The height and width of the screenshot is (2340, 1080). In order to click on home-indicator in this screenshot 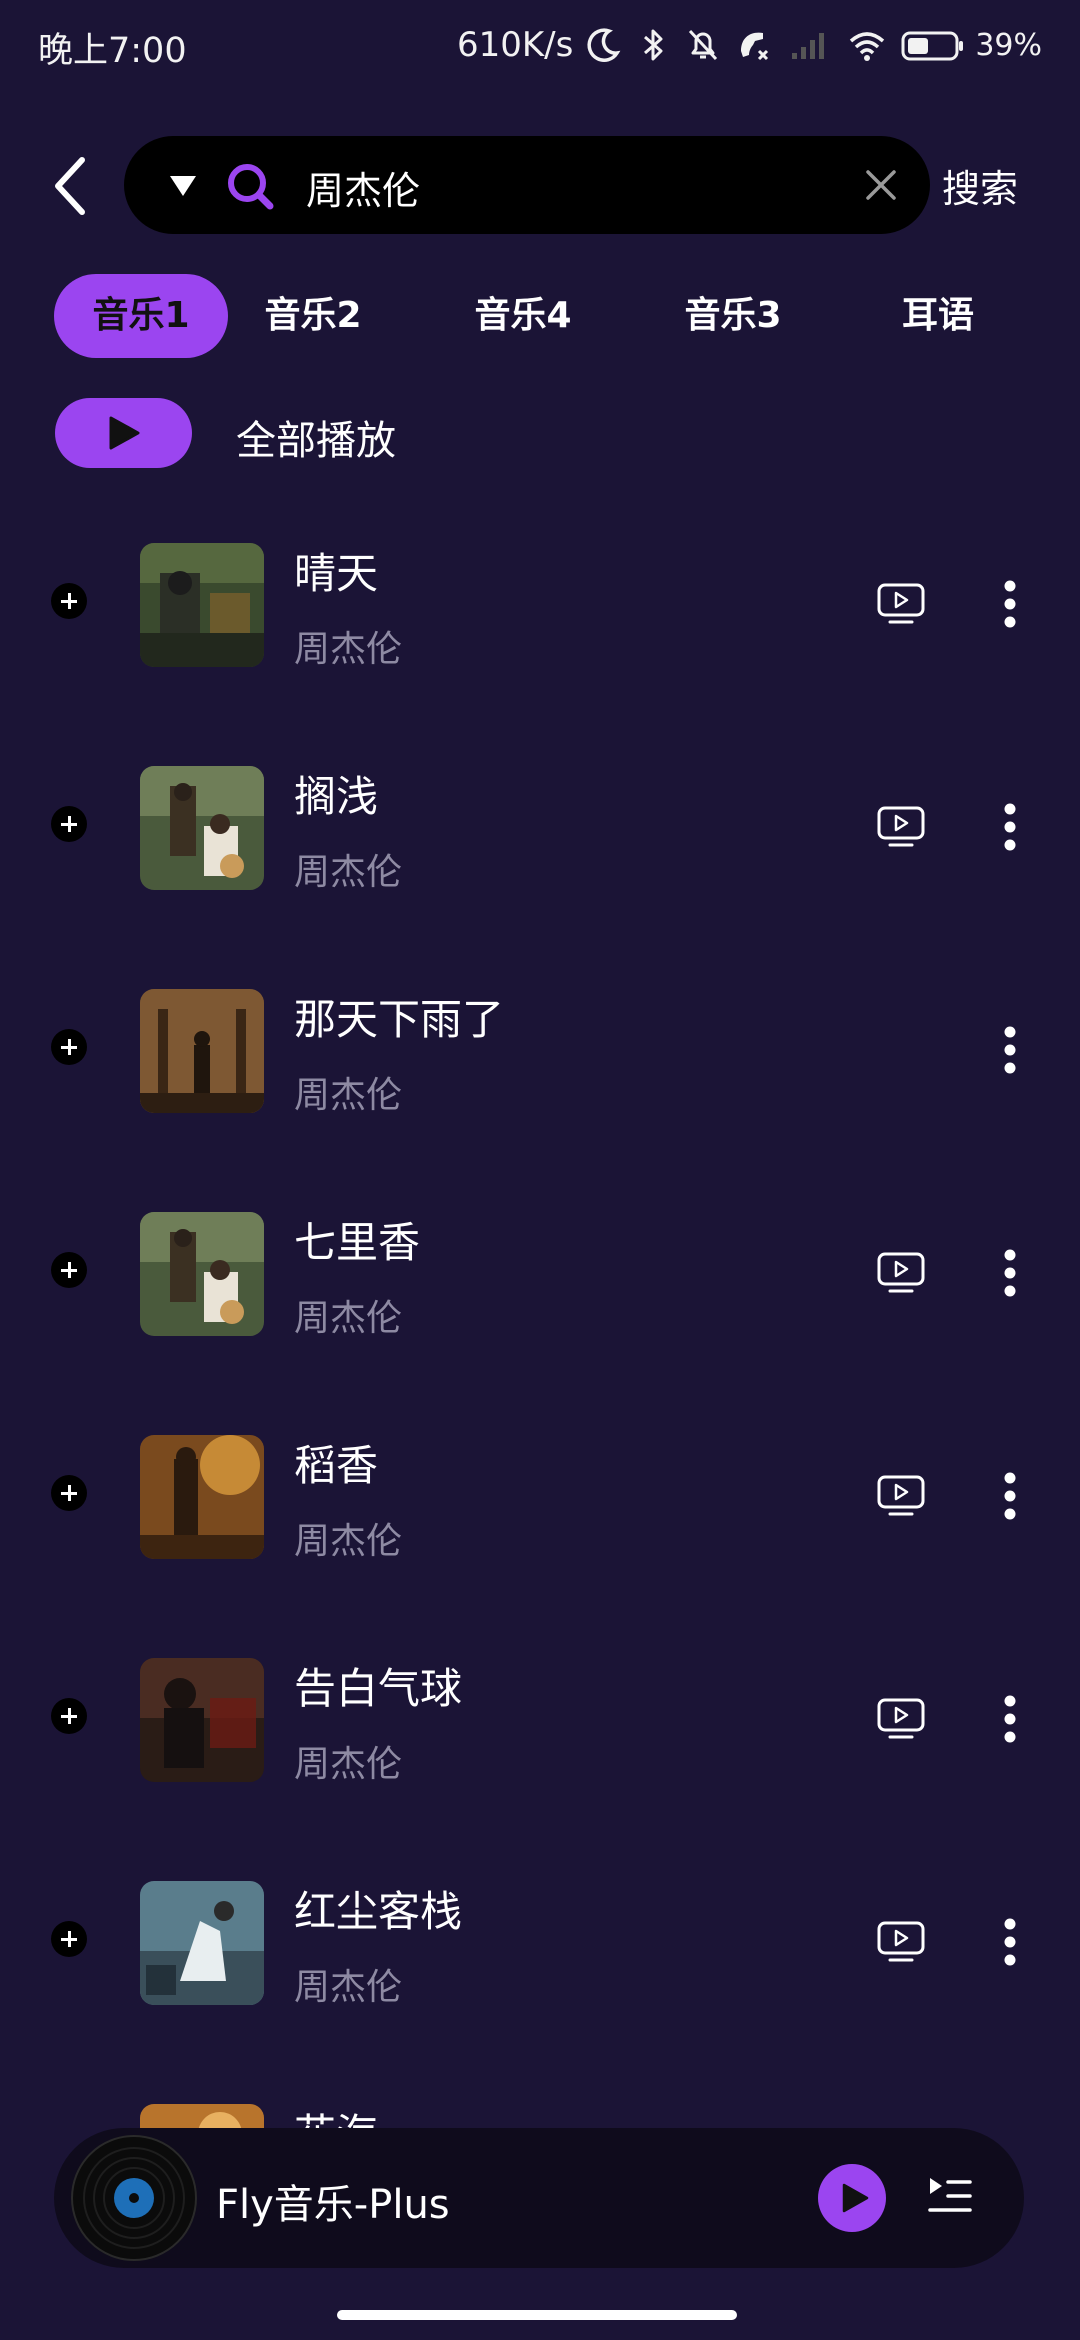, I will do `click(537, 2315)`.